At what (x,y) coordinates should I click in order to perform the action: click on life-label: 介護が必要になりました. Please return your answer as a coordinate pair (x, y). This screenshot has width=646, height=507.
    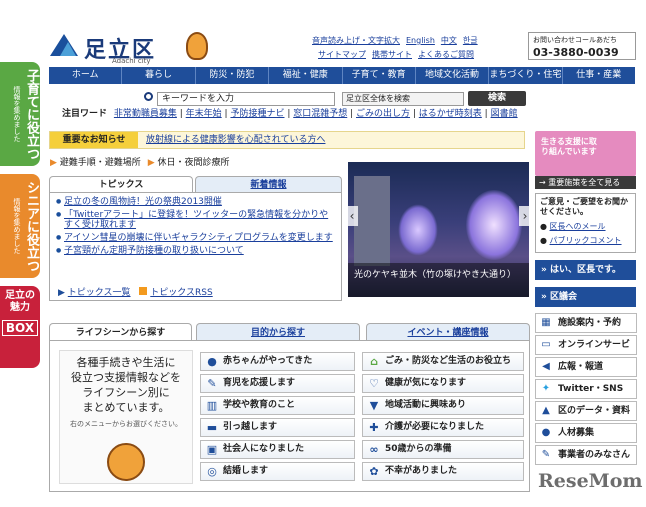
    Looking at the image, I should click on (435, 427).